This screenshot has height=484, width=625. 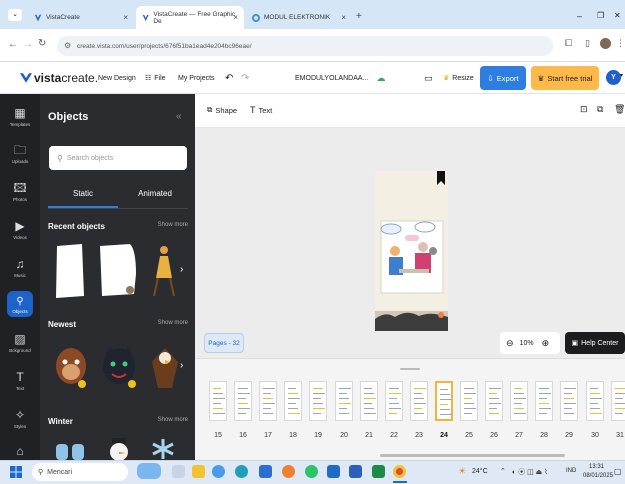 What do you see at coordinates (600, 109) in the screenshot?
I see `duplicate-page-icon: ⧉` at bounding box center [600, 109].